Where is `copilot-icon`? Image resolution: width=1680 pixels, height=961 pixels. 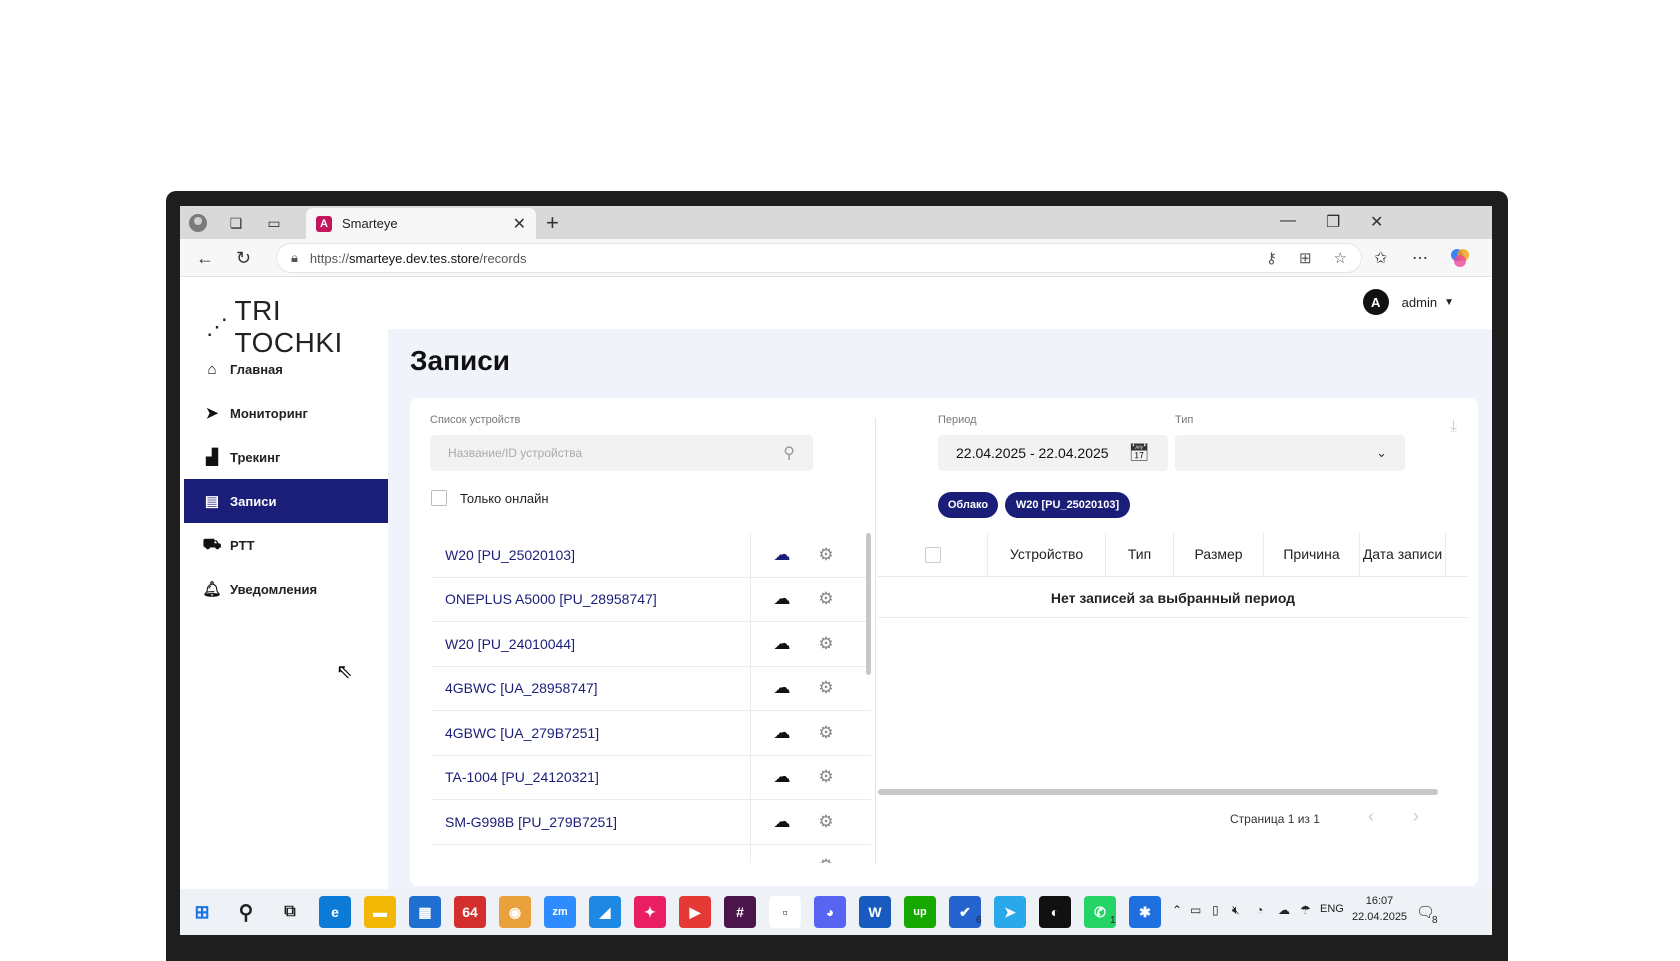 copilot-icon is located at coordinates (1460, 260).